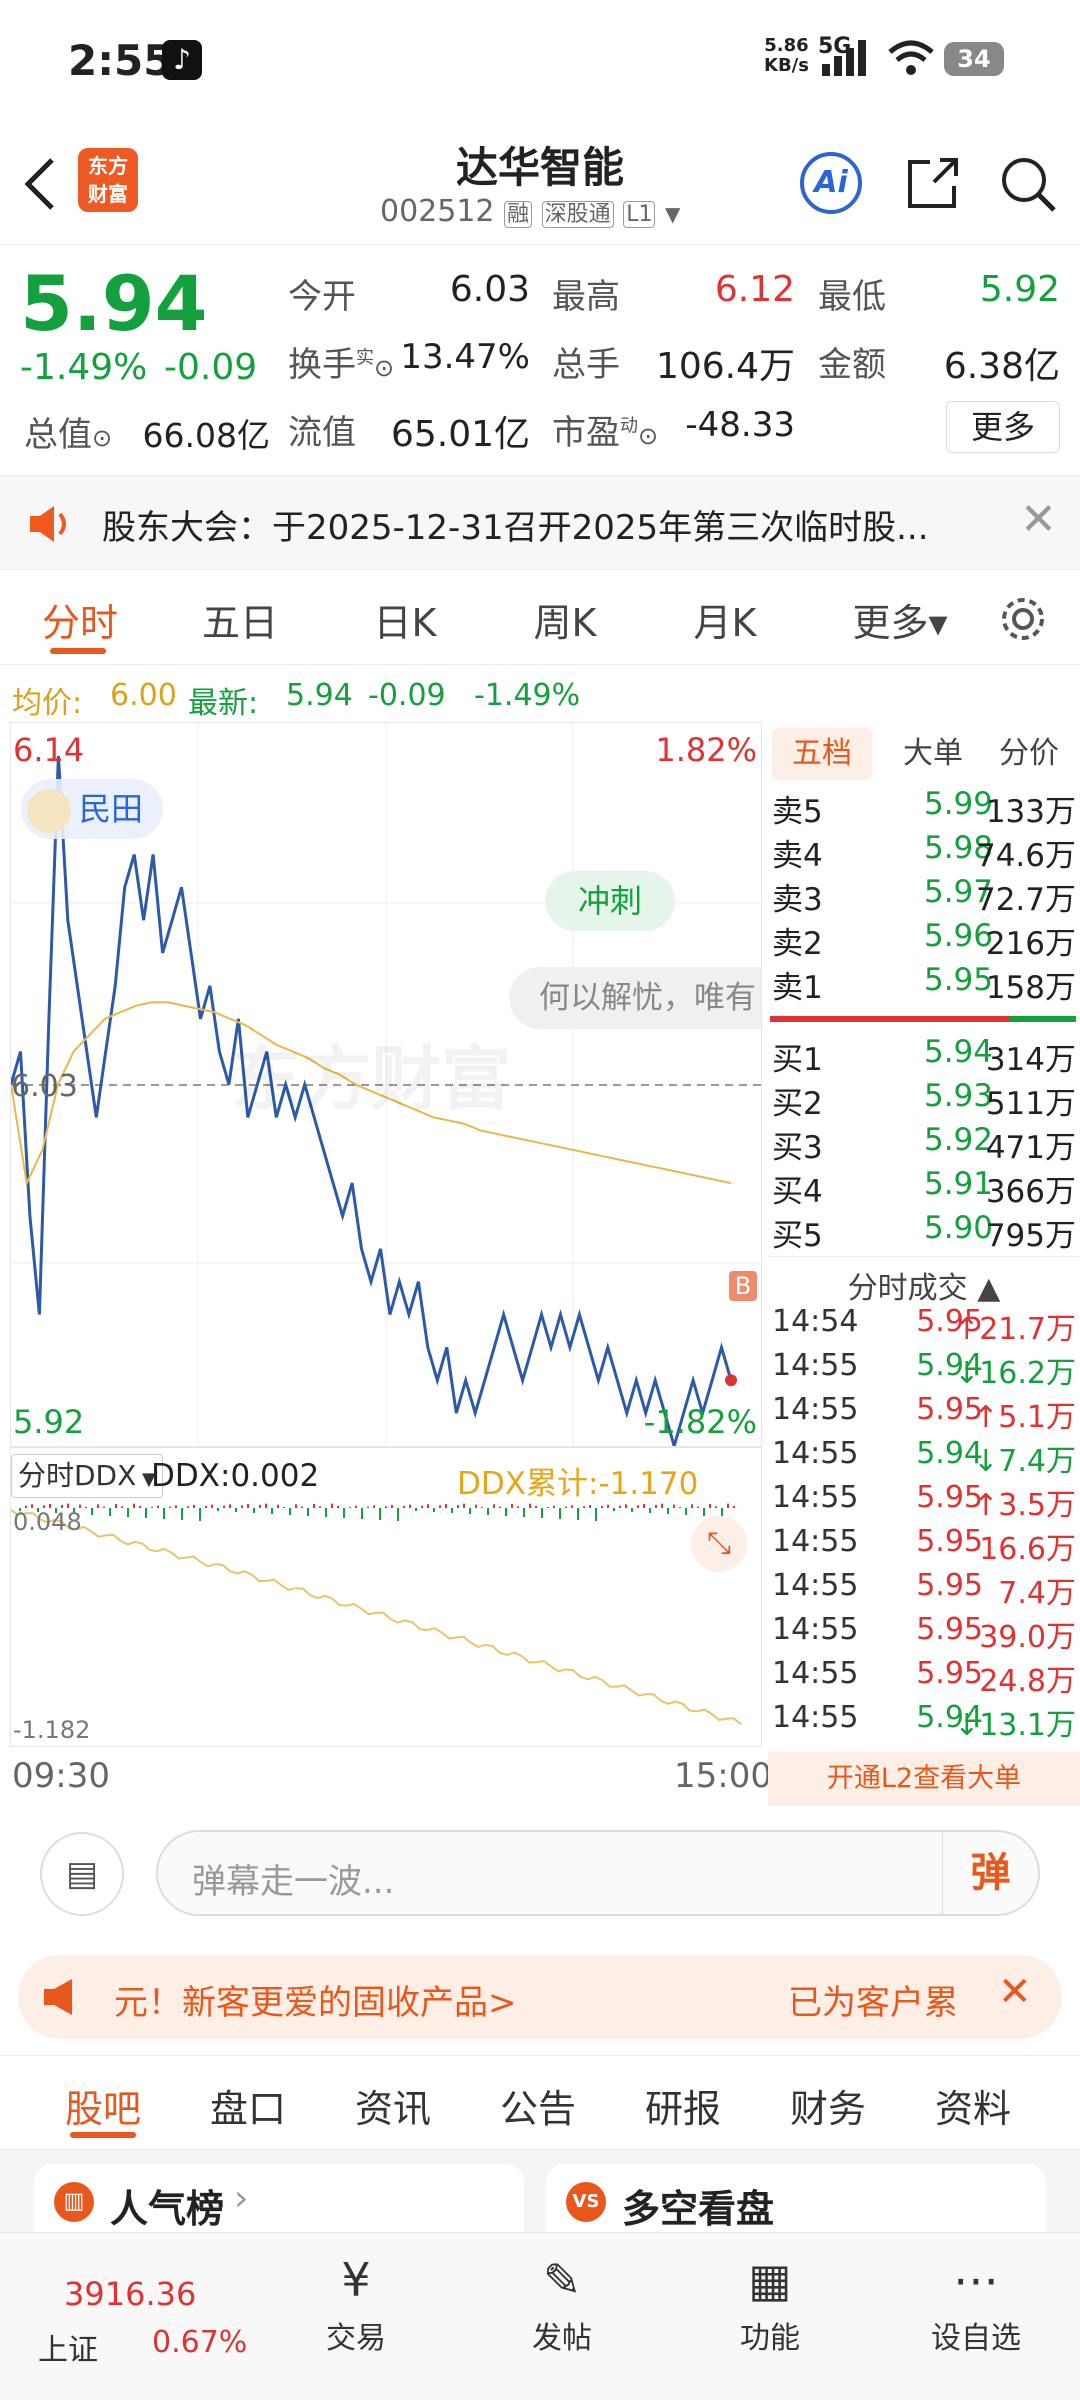  I want to click on tab-more: 更多▾, so click(900, 619).